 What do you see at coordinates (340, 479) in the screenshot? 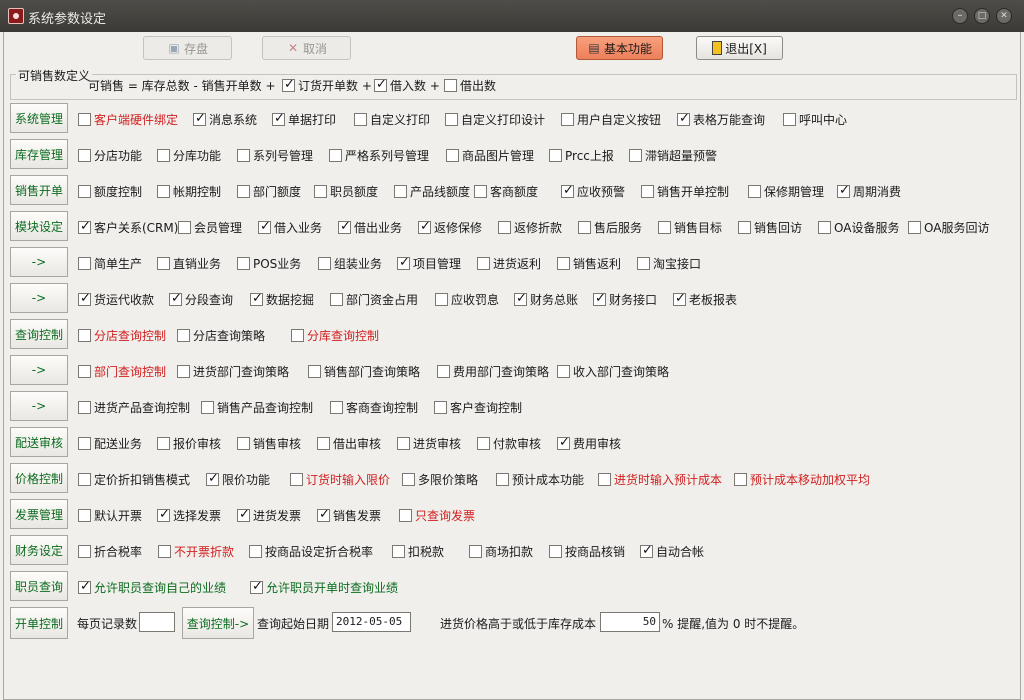
I see `setting-checkbox: 订货时输入限价` at bounding box center [340, 479].